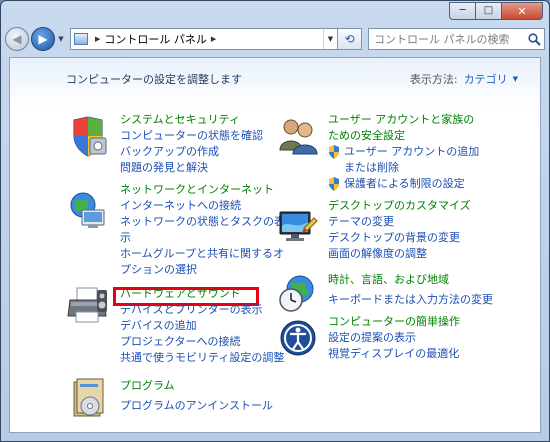 The image size is (550, 442). Describe the element at coordinates (410, 280) in the screenshot. I see `category-title-clock-region: 時計、言語、および地域` at that location.